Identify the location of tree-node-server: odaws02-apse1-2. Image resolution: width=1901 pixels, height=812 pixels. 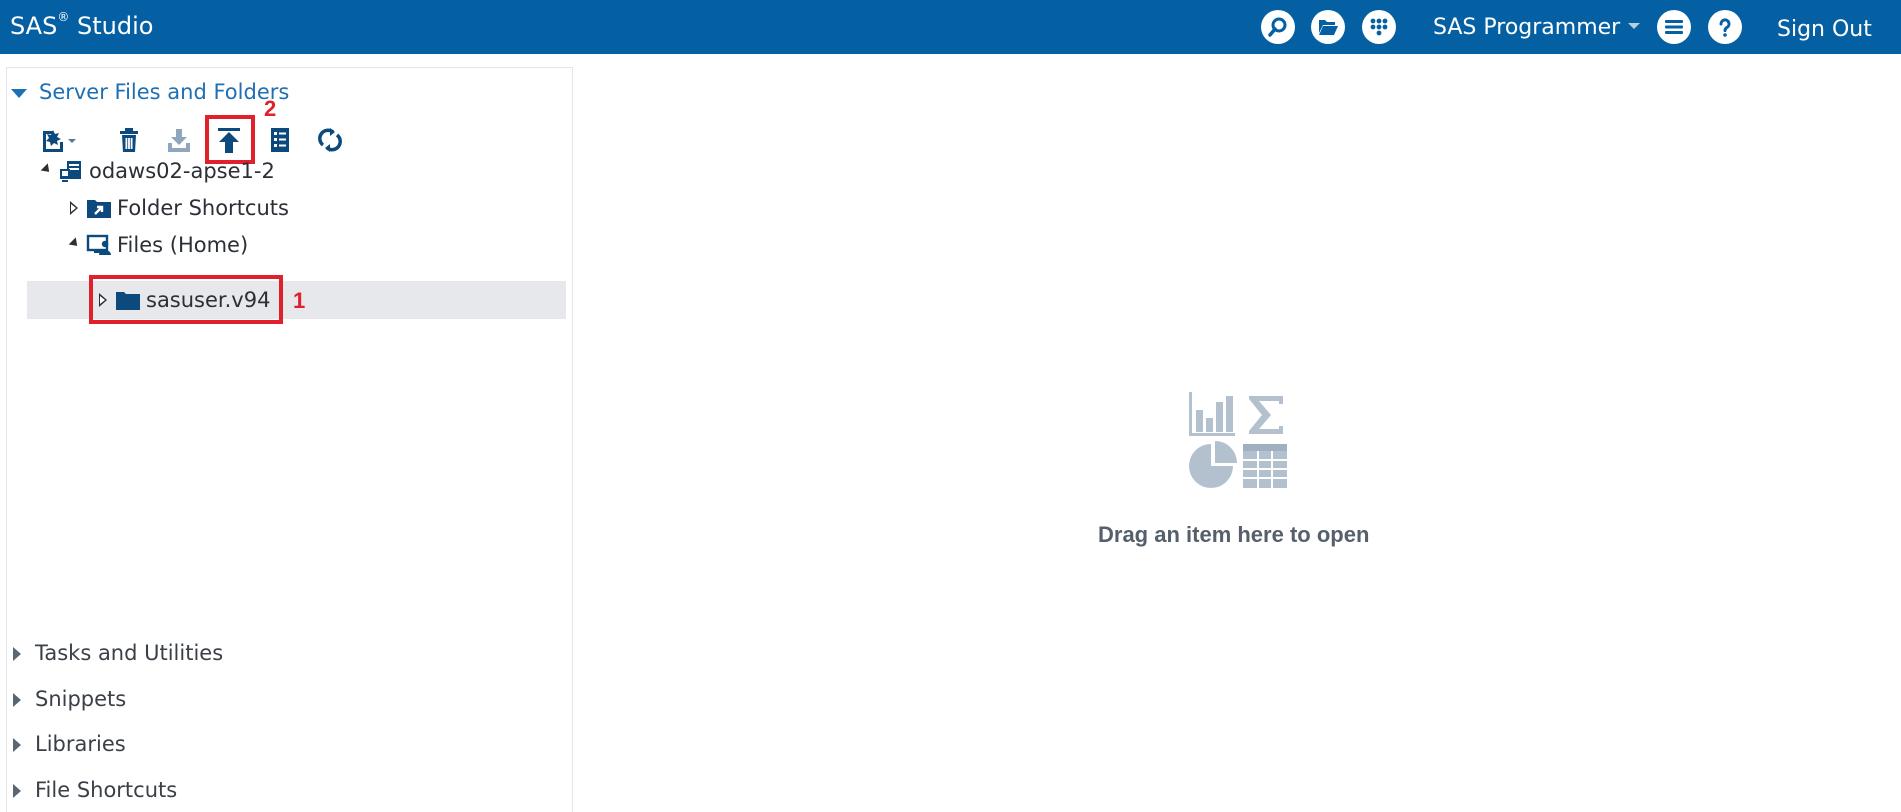
(155, 171).